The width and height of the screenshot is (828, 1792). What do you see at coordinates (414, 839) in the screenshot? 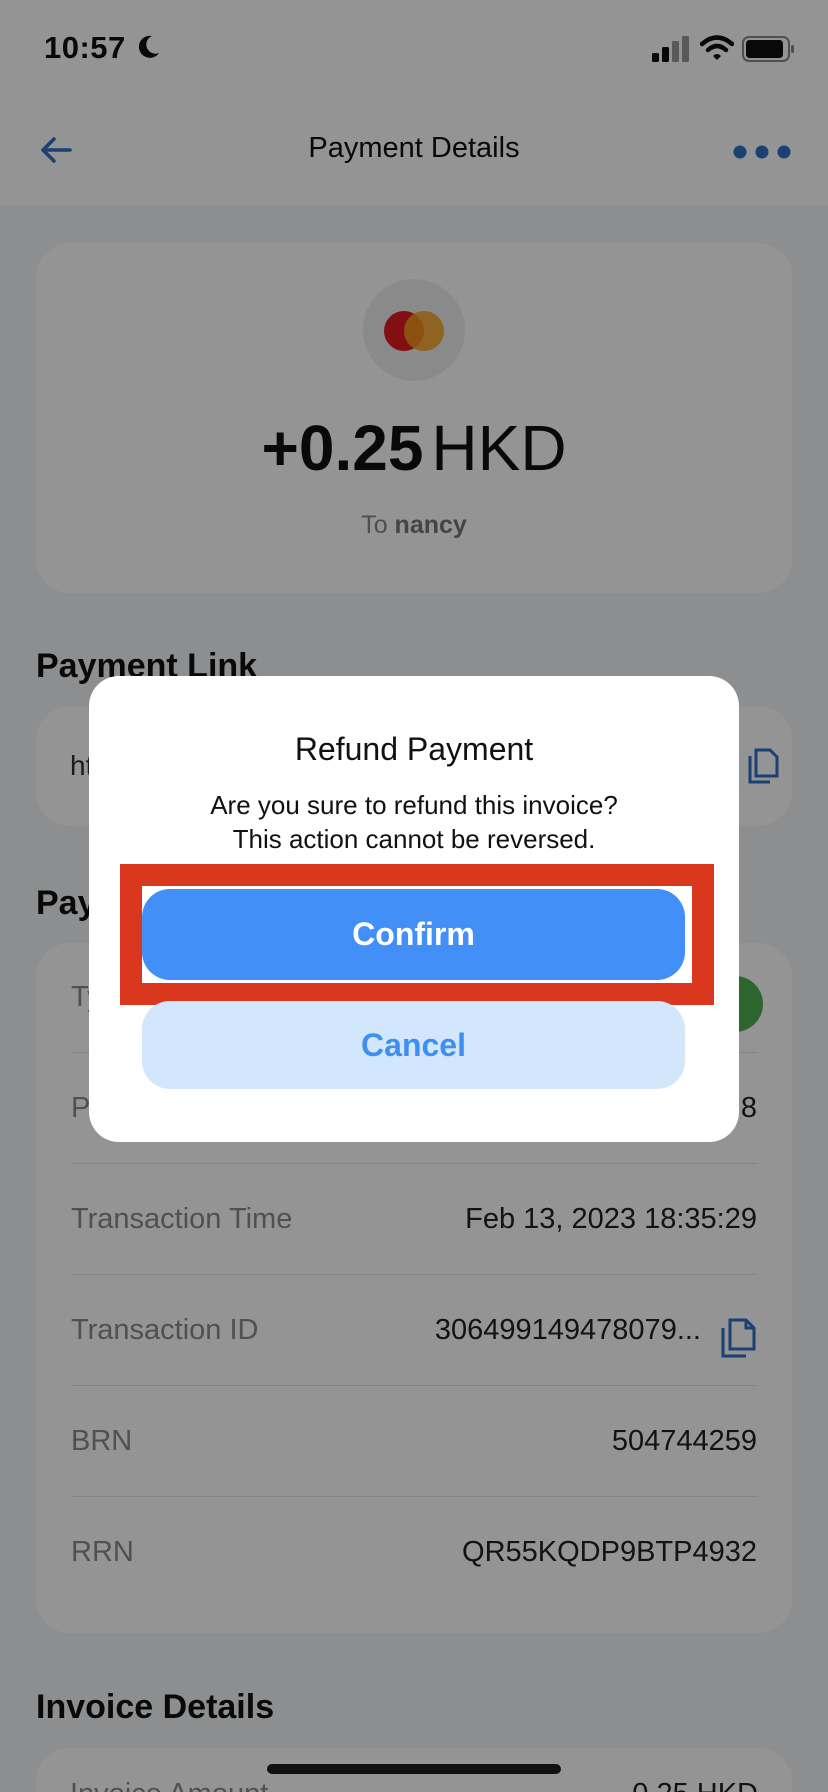
I see `dialog-message-line-2: This action cannot be reversed.` at bounding box center [414, 839].